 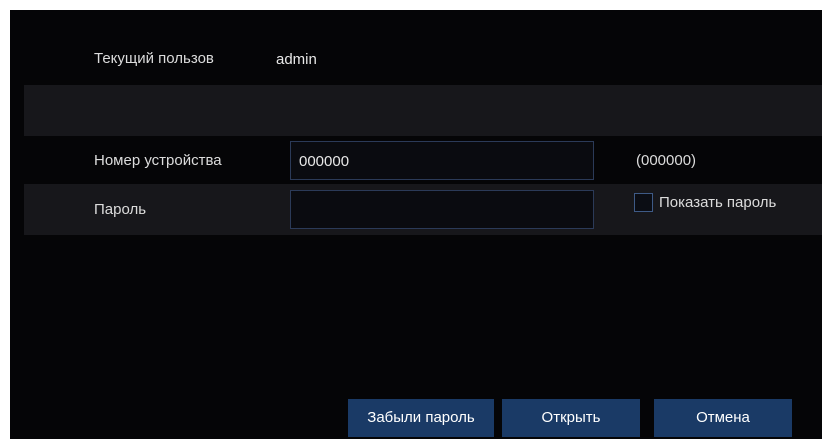 What do you see at coordinates (643, 202) in the screenshot?
I see `show-password-checkbox` at bounding box center [643, 202].